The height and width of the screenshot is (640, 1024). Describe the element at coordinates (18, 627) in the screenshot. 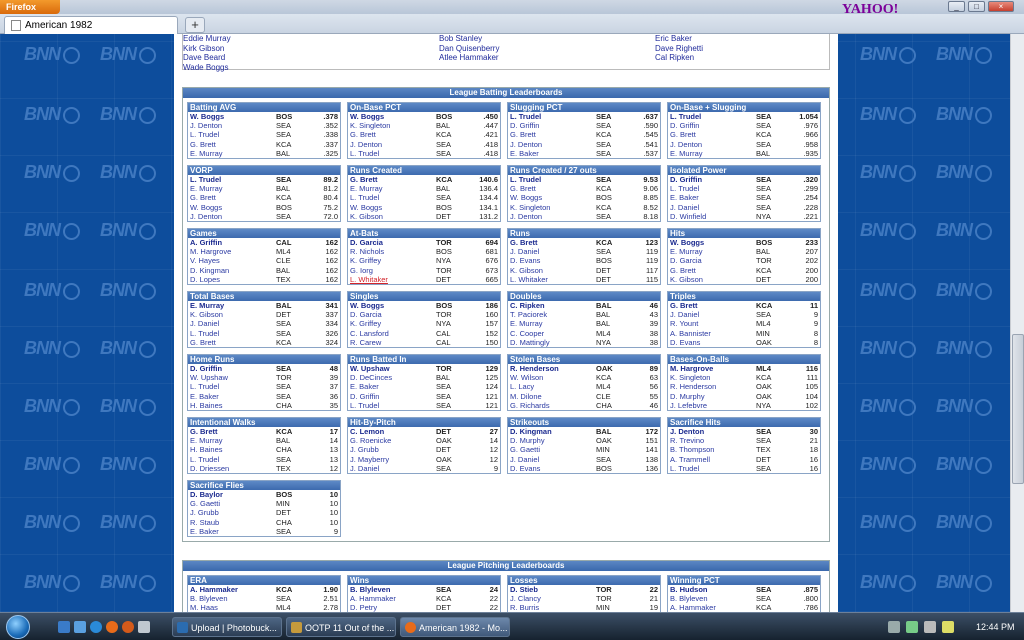

I see `start-button` at that location.